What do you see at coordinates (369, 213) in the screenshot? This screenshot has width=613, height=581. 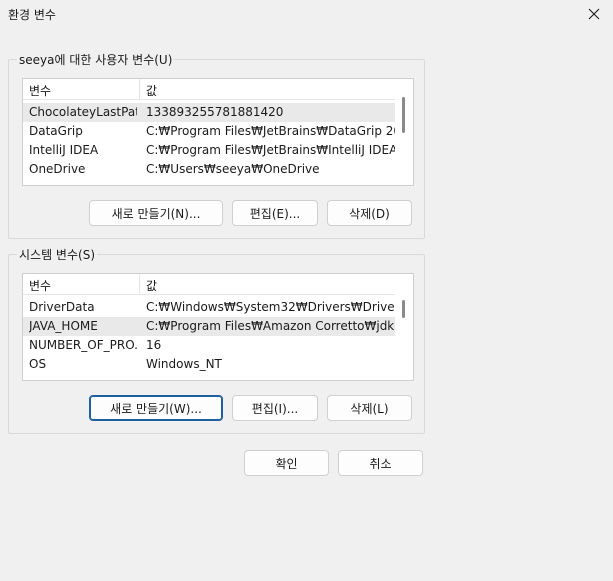 I see `user-delete-button: 삭제(D)` at bounding box center [369, 213].